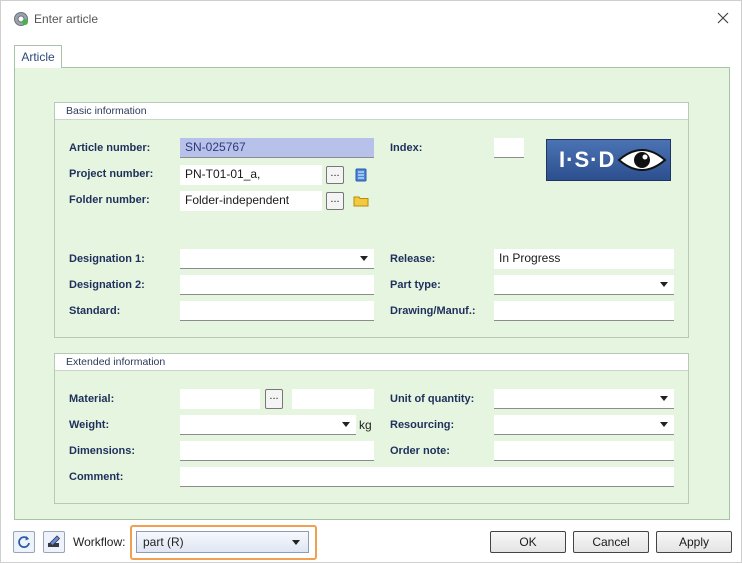 This screenshot has width=742, height=563. What do you see at coordinates (251, 175) in the screenshot?
I see `project-number-field: PN-T01-01_a,` at bounding box center [251, 175].